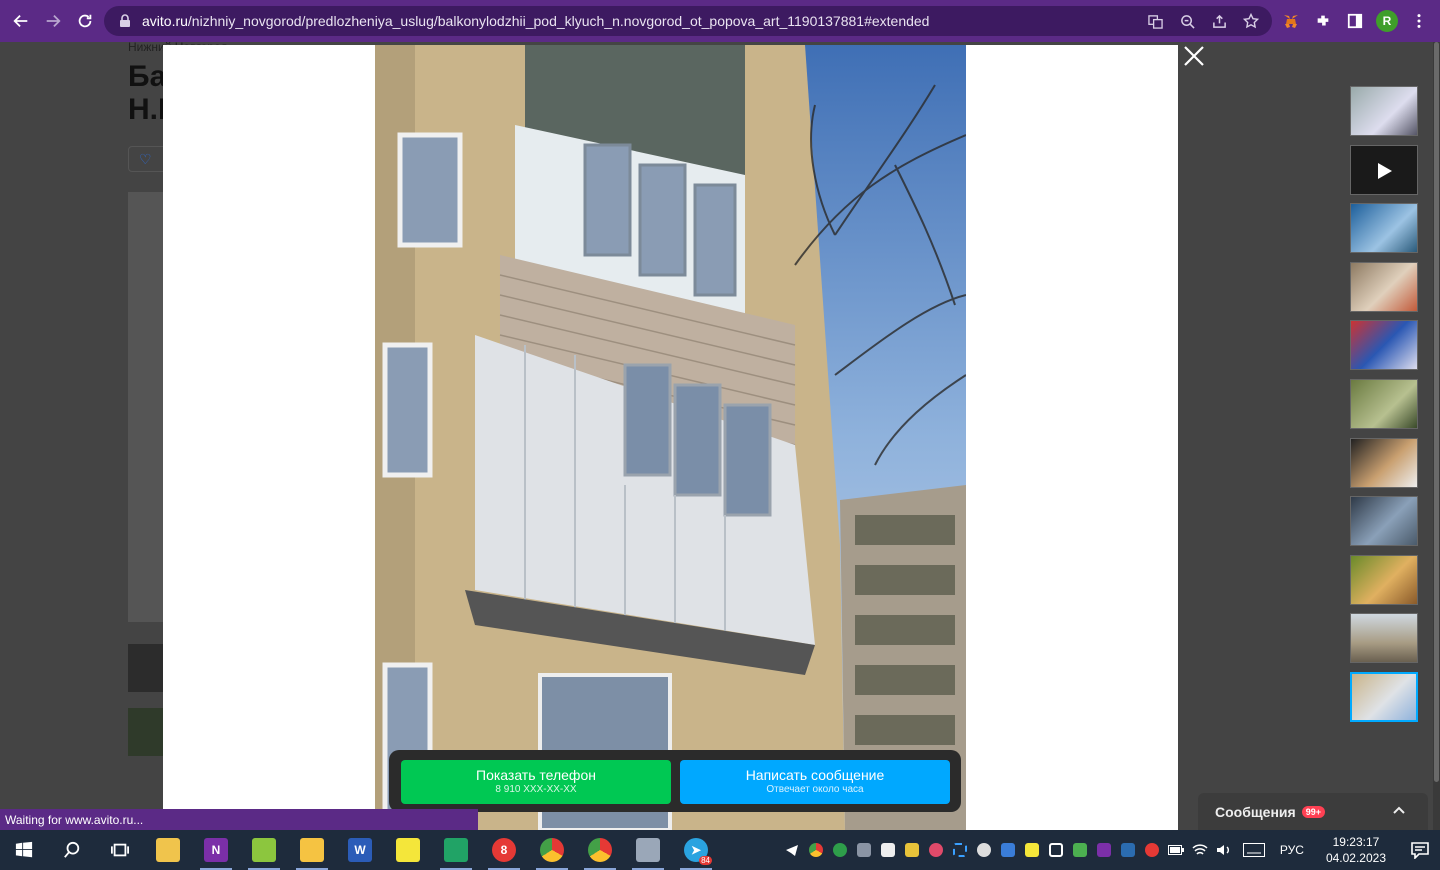 This screenshot has height=870, width=1440. What do you see at coordinates (1313, 811) in the screenshot?
I see `messages-panel: Сообщения 99+` at bounding box center [1313, 811].